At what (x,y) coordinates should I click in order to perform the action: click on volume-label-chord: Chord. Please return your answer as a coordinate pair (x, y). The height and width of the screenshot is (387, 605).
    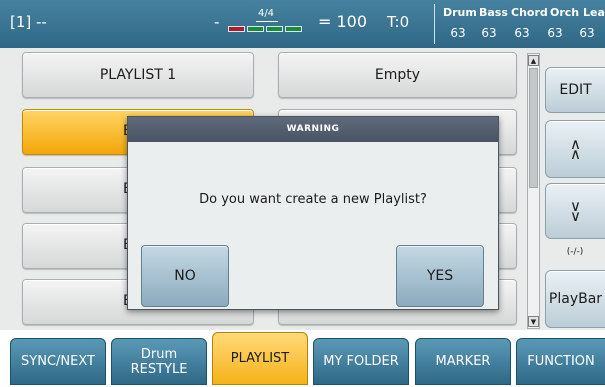
    Looking at the image, I should click on (529, 12).